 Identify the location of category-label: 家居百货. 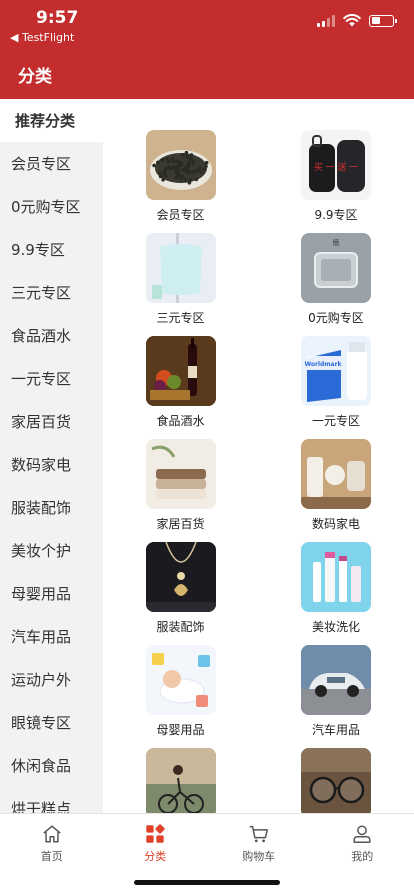
(180, 524).